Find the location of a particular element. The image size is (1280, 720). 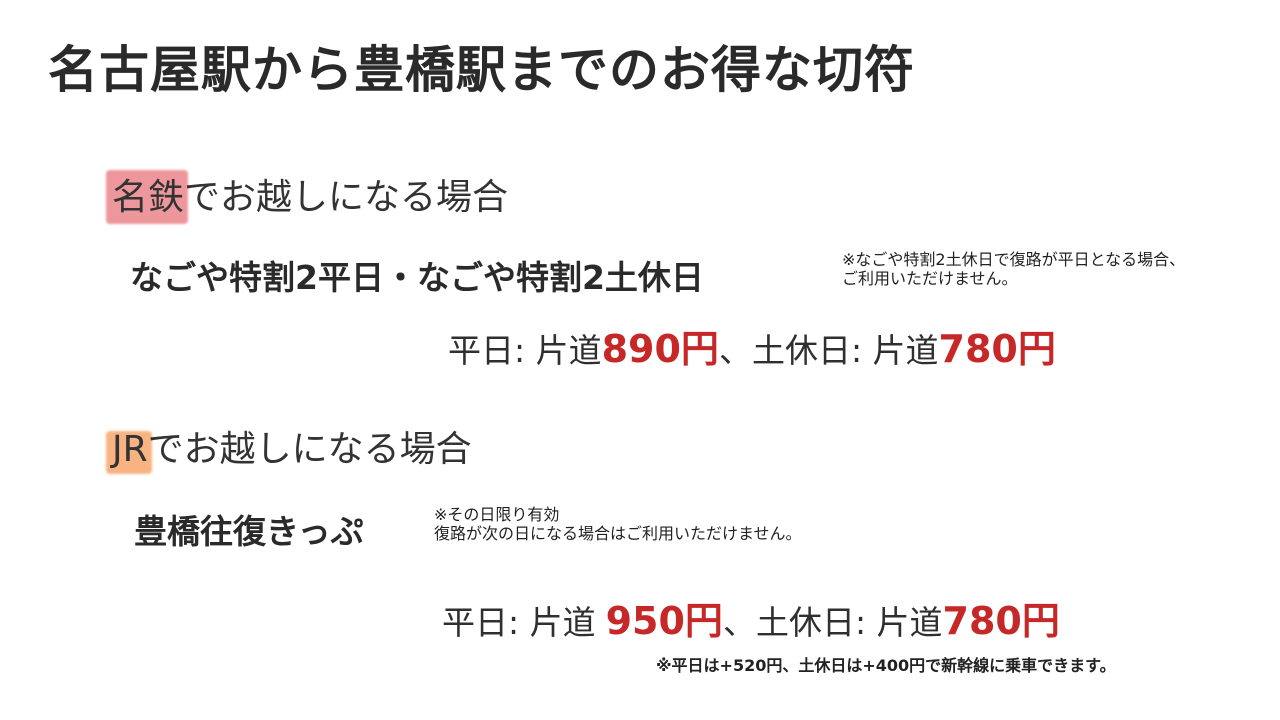

jr-note-line2: 復路が次の日になる場合はご利用いただけません。 is located at coordinates (618, 533).